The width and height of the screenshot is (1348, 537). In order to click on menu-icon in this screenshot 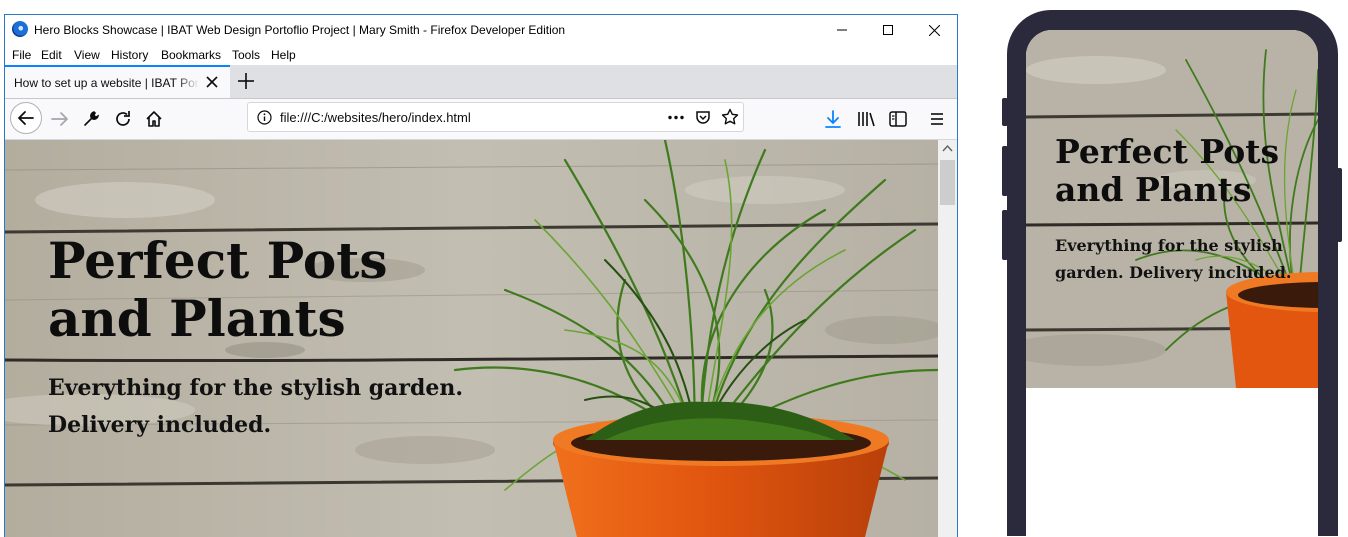, I will do `click(937, 119)`.